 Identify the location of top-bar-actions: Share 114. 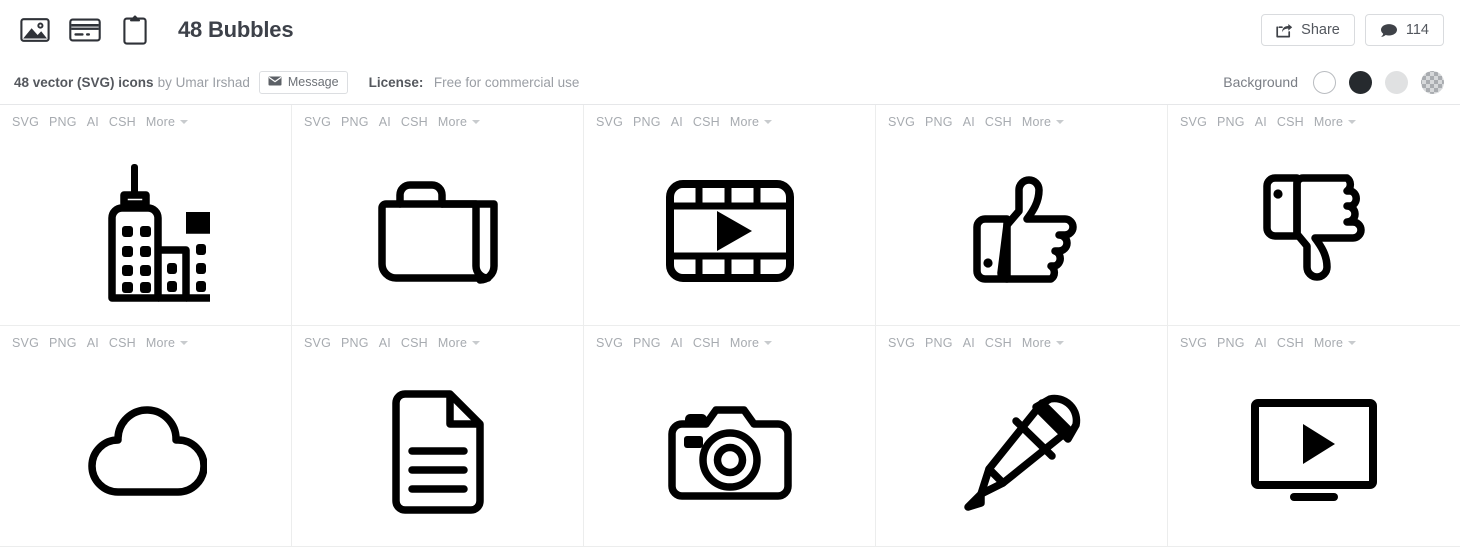
(1352, 30).